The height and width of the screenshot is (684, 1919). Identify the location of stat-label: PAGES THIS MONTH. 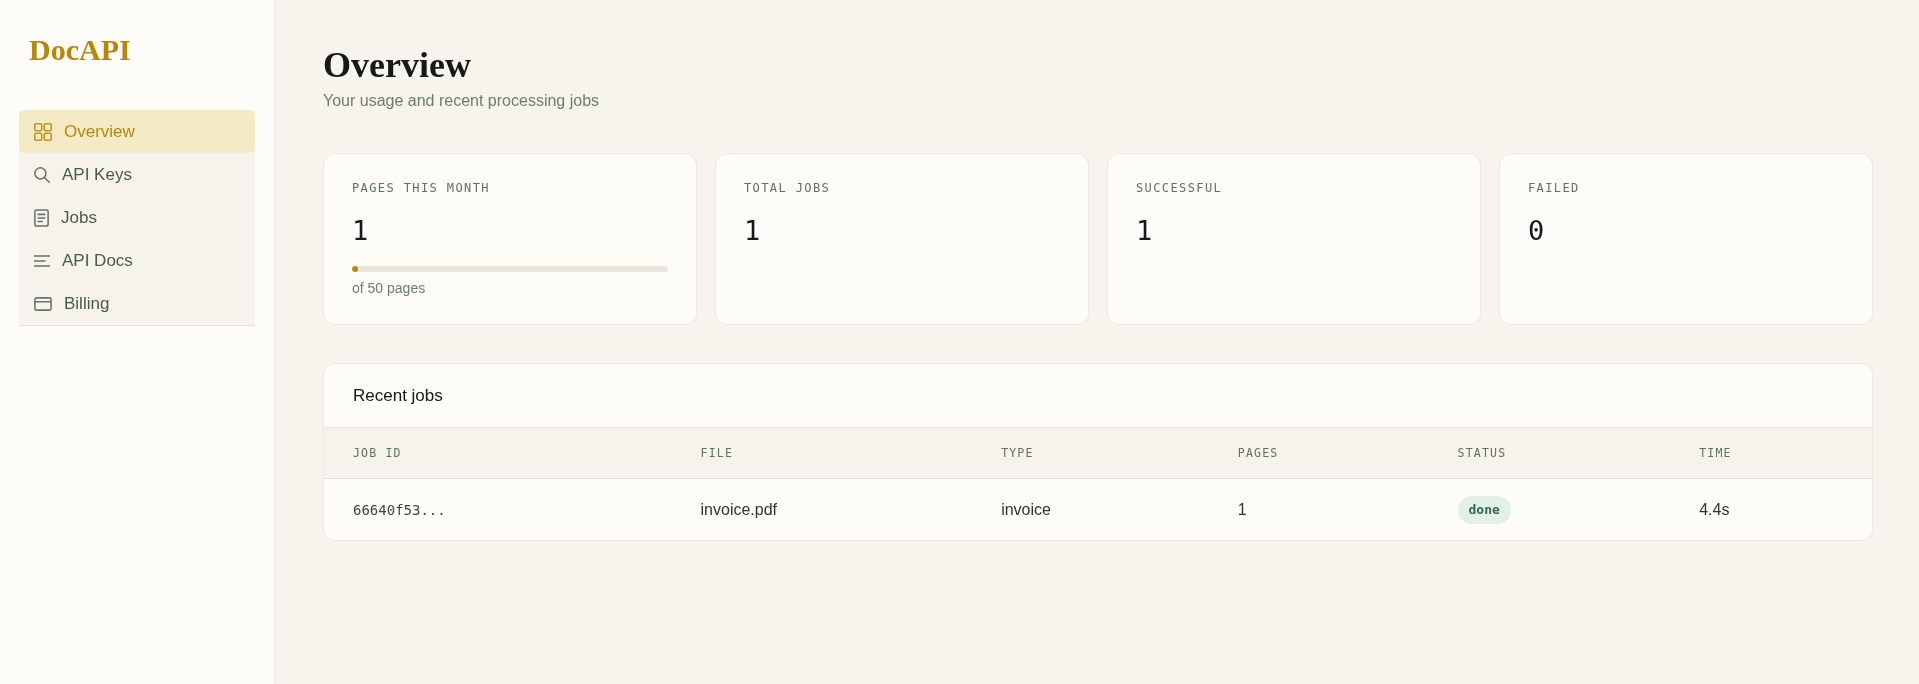
(421, 188).